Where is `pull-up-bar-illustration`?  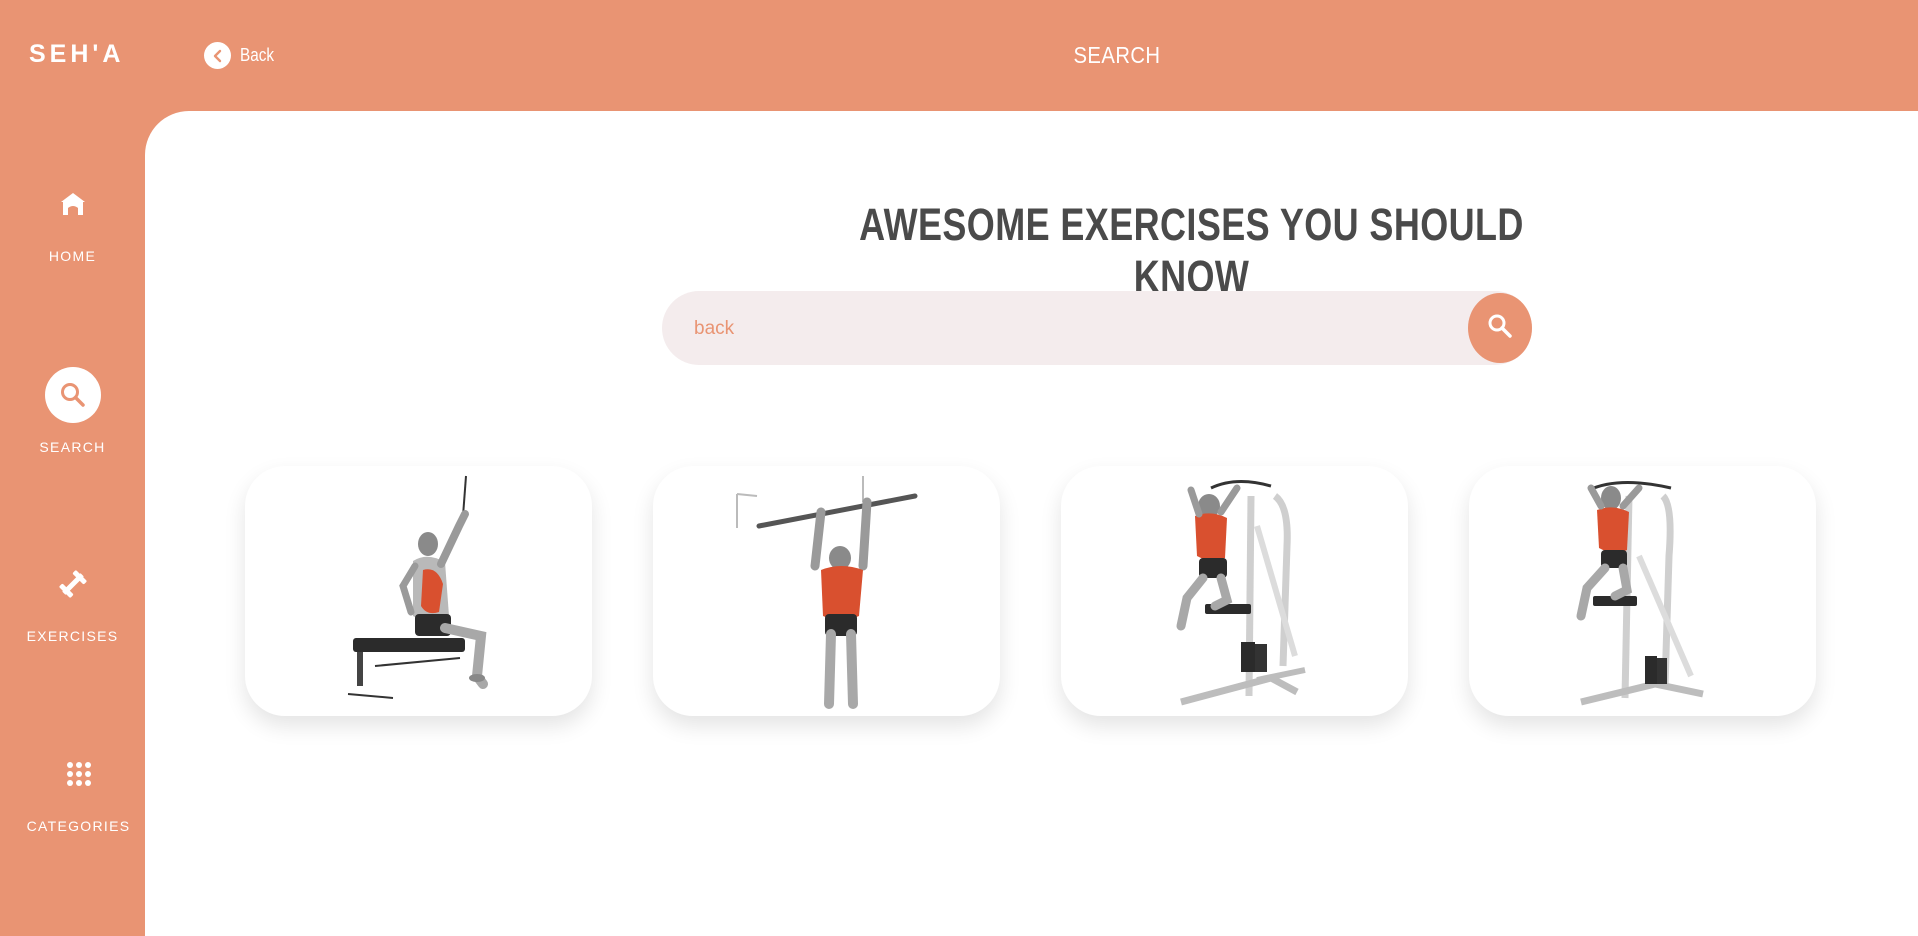 pull-up-bar-illustration is located at coordinates (827, 592).